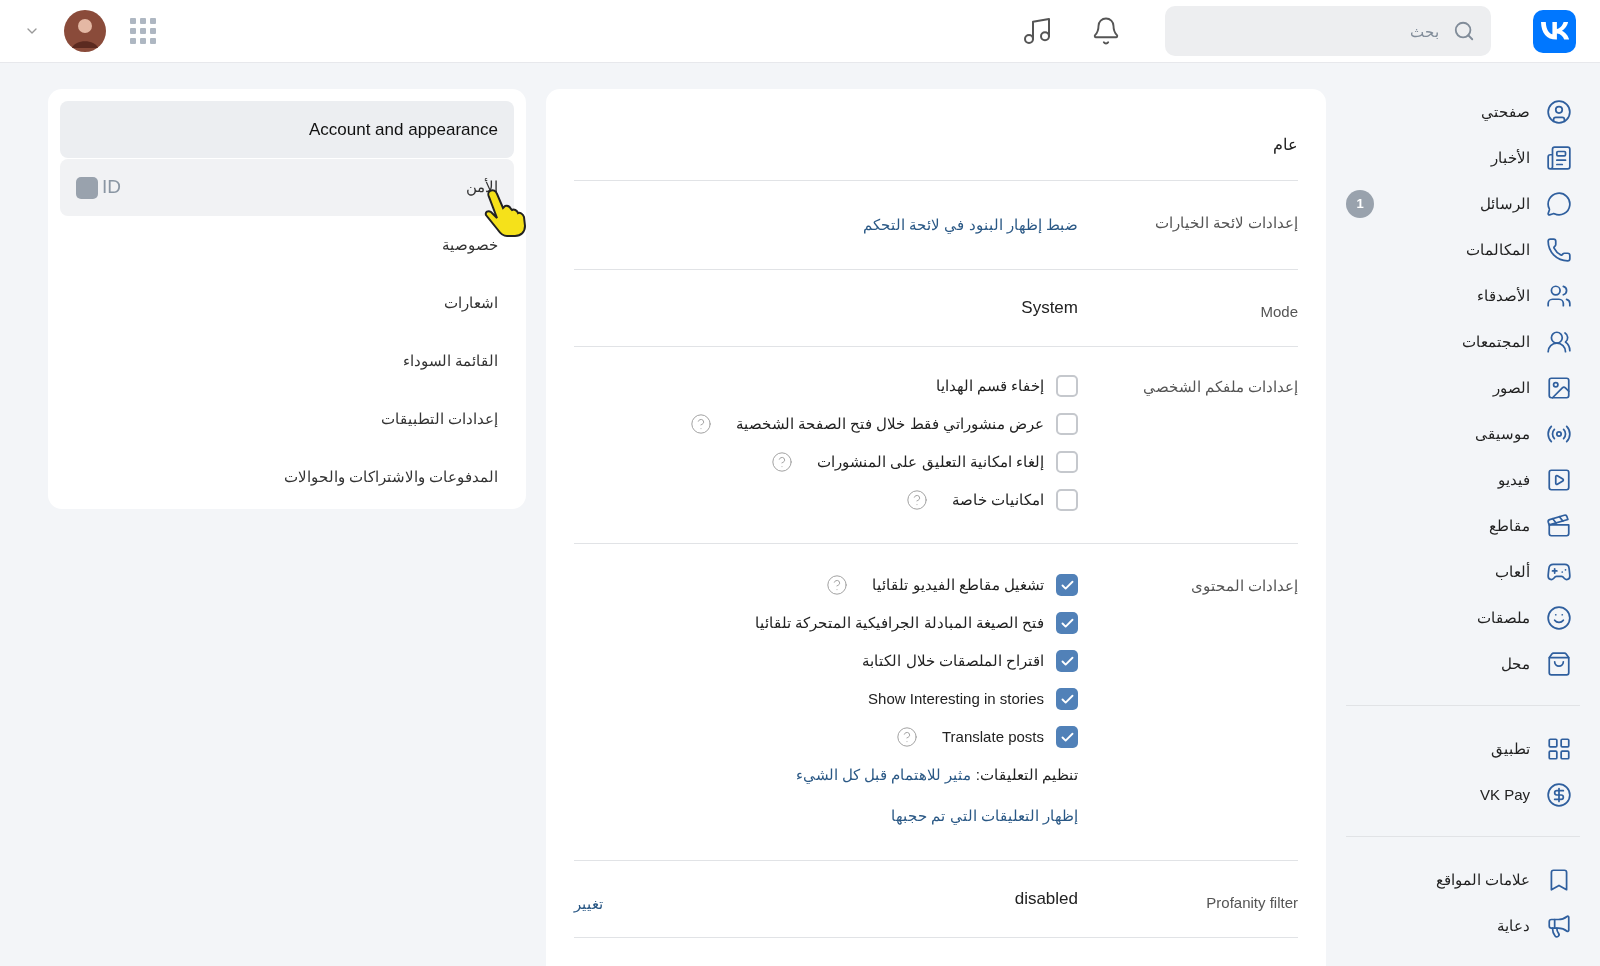 This screenshot has width=1600, height=966. What do you see at coordinates (958, 585) in the screenshot?
I see `checkbox-label: تشغيل مقاطع الفيديو تلقائيا` at bounding box center [958, 585].